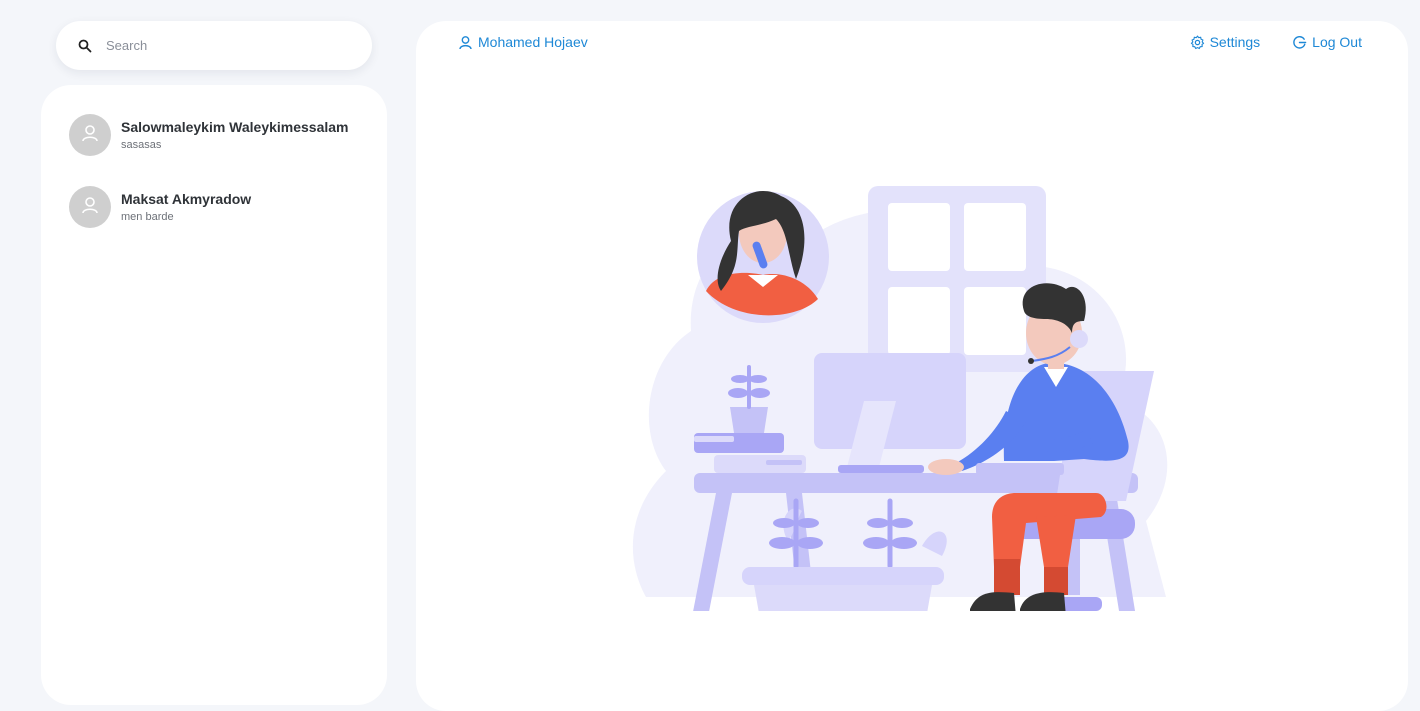  Describe the element at coordinates (186, 199) in the screenshot. I see `contact-name: Maksat Akmyradow` at that location.